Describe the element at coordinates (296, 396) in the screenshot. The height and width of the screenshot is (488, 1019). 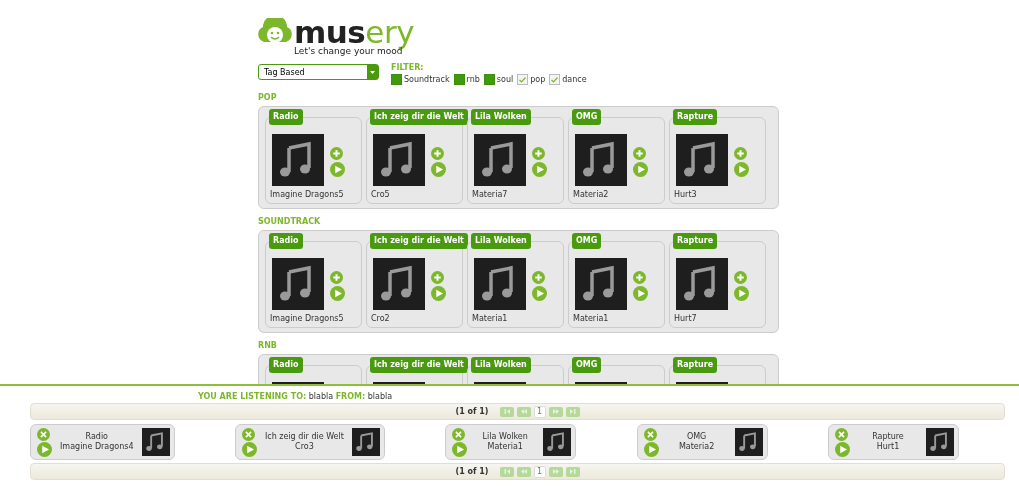
I see `now-playing-text: YOU ARE LISTENING TO: blabla FROM: blabla` at that location.